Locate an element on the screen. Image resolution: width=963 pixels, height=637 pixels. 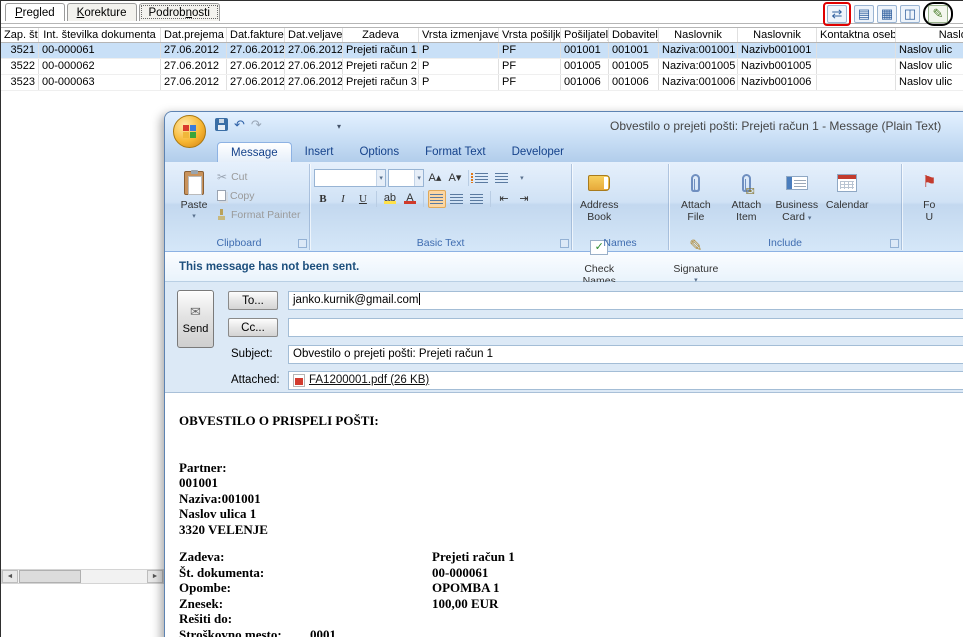
cc-field is located at coordinates (625, 327).